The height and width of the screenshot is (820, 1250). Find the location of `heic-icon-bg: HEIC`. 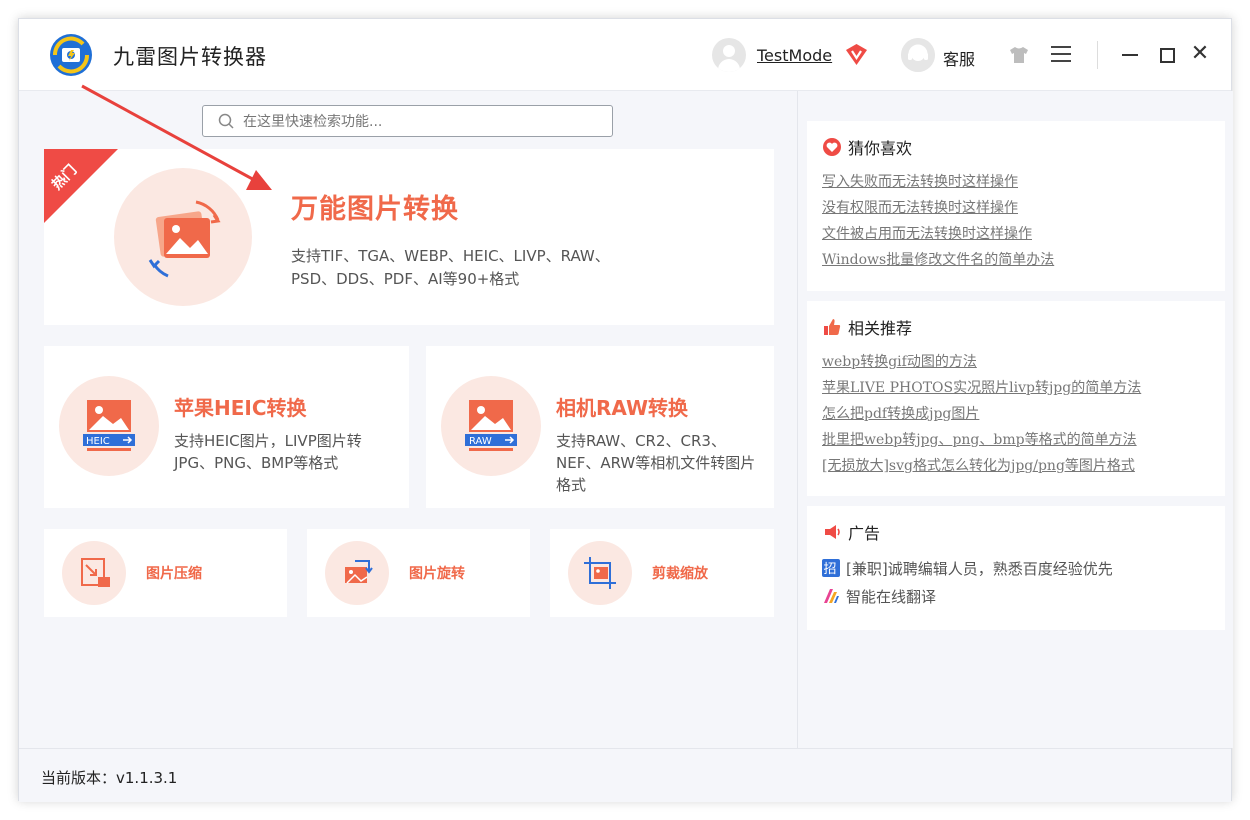

heic-icon-bg: HEIC is located at coordinates (109, 426).